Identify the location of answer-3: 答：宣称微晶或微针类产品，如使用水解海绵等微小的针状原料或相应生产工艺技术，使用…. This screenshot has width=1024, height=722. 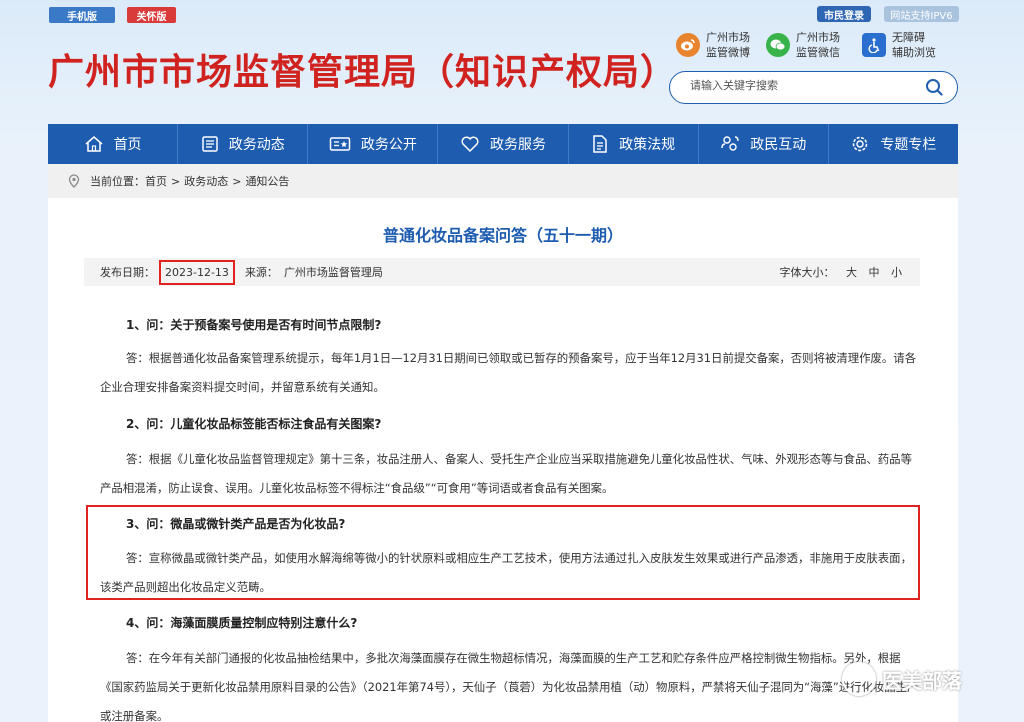
(506, 572).